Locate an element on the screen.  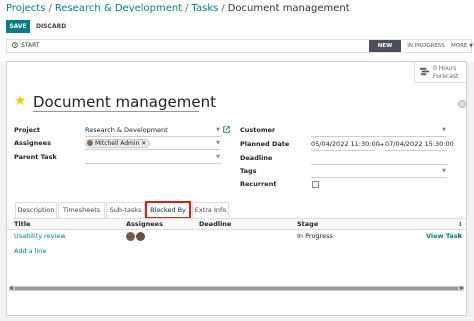
parent-task-field: ▼ is located at coordinates (153, 158).